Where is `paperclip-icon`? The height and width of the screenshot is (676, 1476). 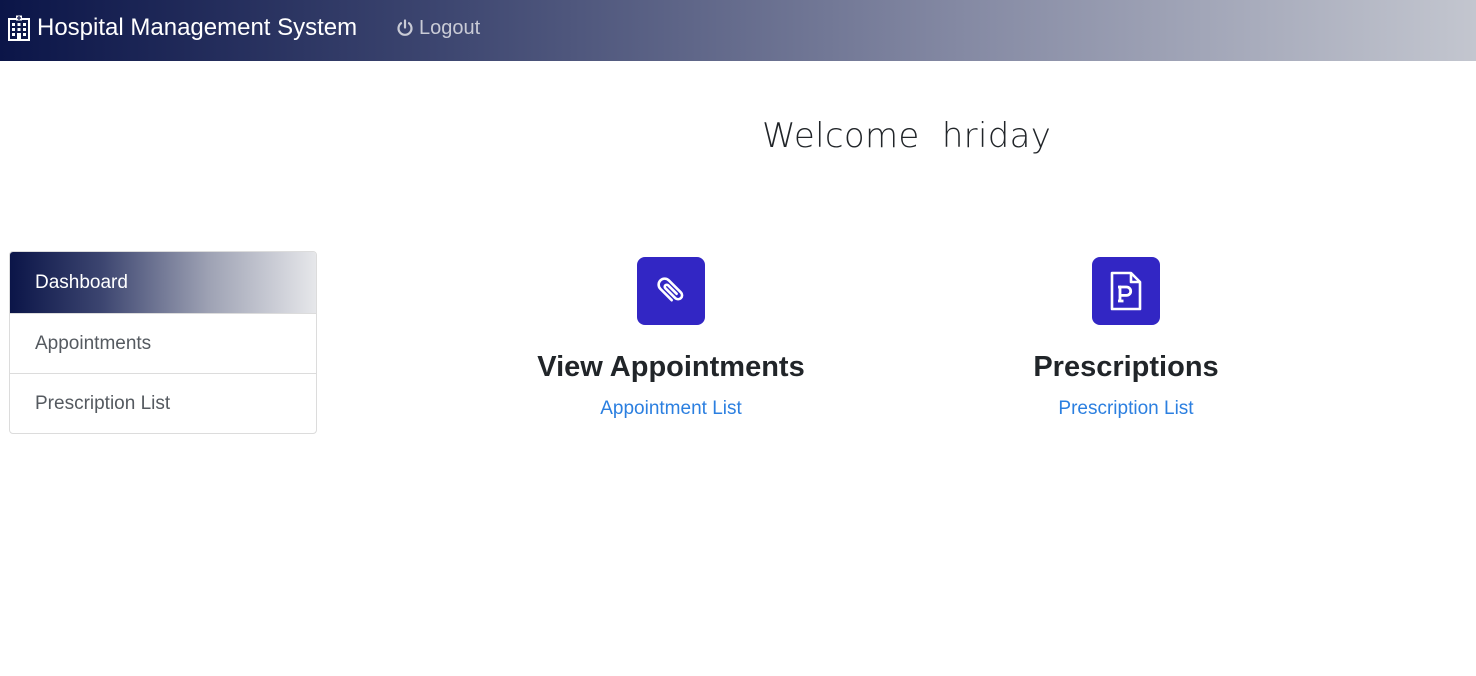
paperclip-icon is located at coordinates (670, 289).